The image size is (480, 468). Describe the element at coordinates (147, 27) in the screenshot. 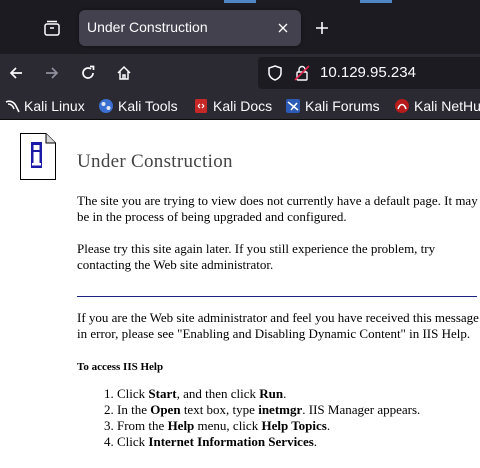

I see `tab-title: Under Construction` at that location.